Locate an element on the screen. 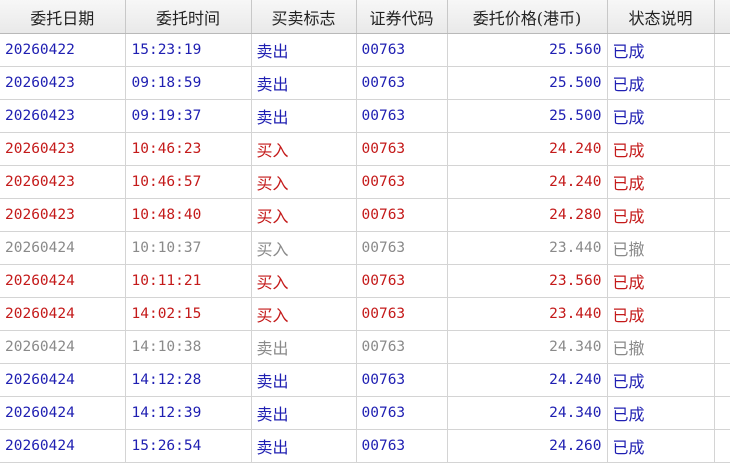  order-time-cell: 10:46:57 is located at coordinates (188, 182).